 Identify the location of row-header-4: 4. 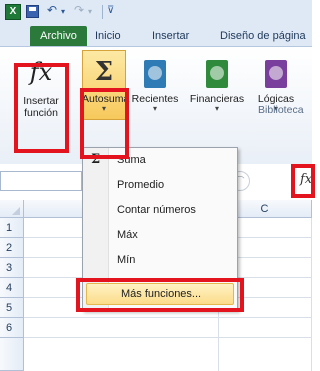
(12, 288).